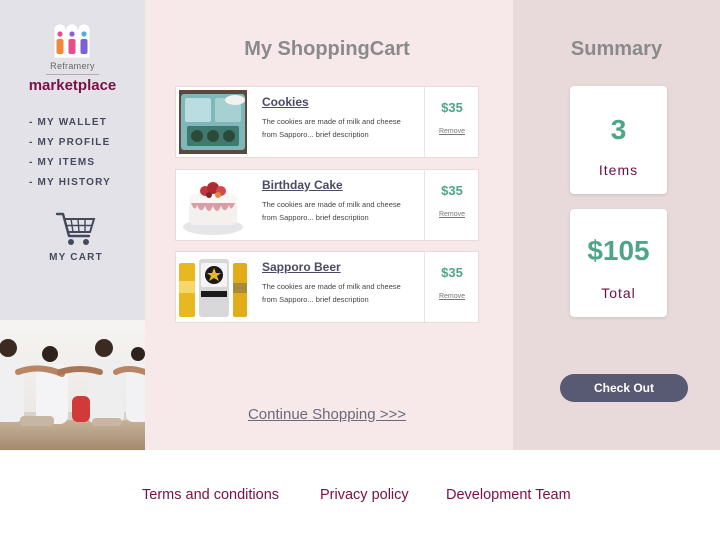  What do you see at coordinates (72, 385) in the screenshot?
I see `friends-on-beach-photo` at bounding box center [72, 385].